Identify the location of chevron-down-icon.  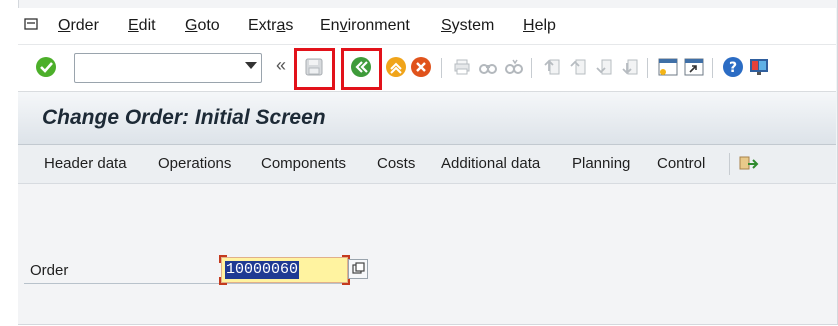
(251, 65).